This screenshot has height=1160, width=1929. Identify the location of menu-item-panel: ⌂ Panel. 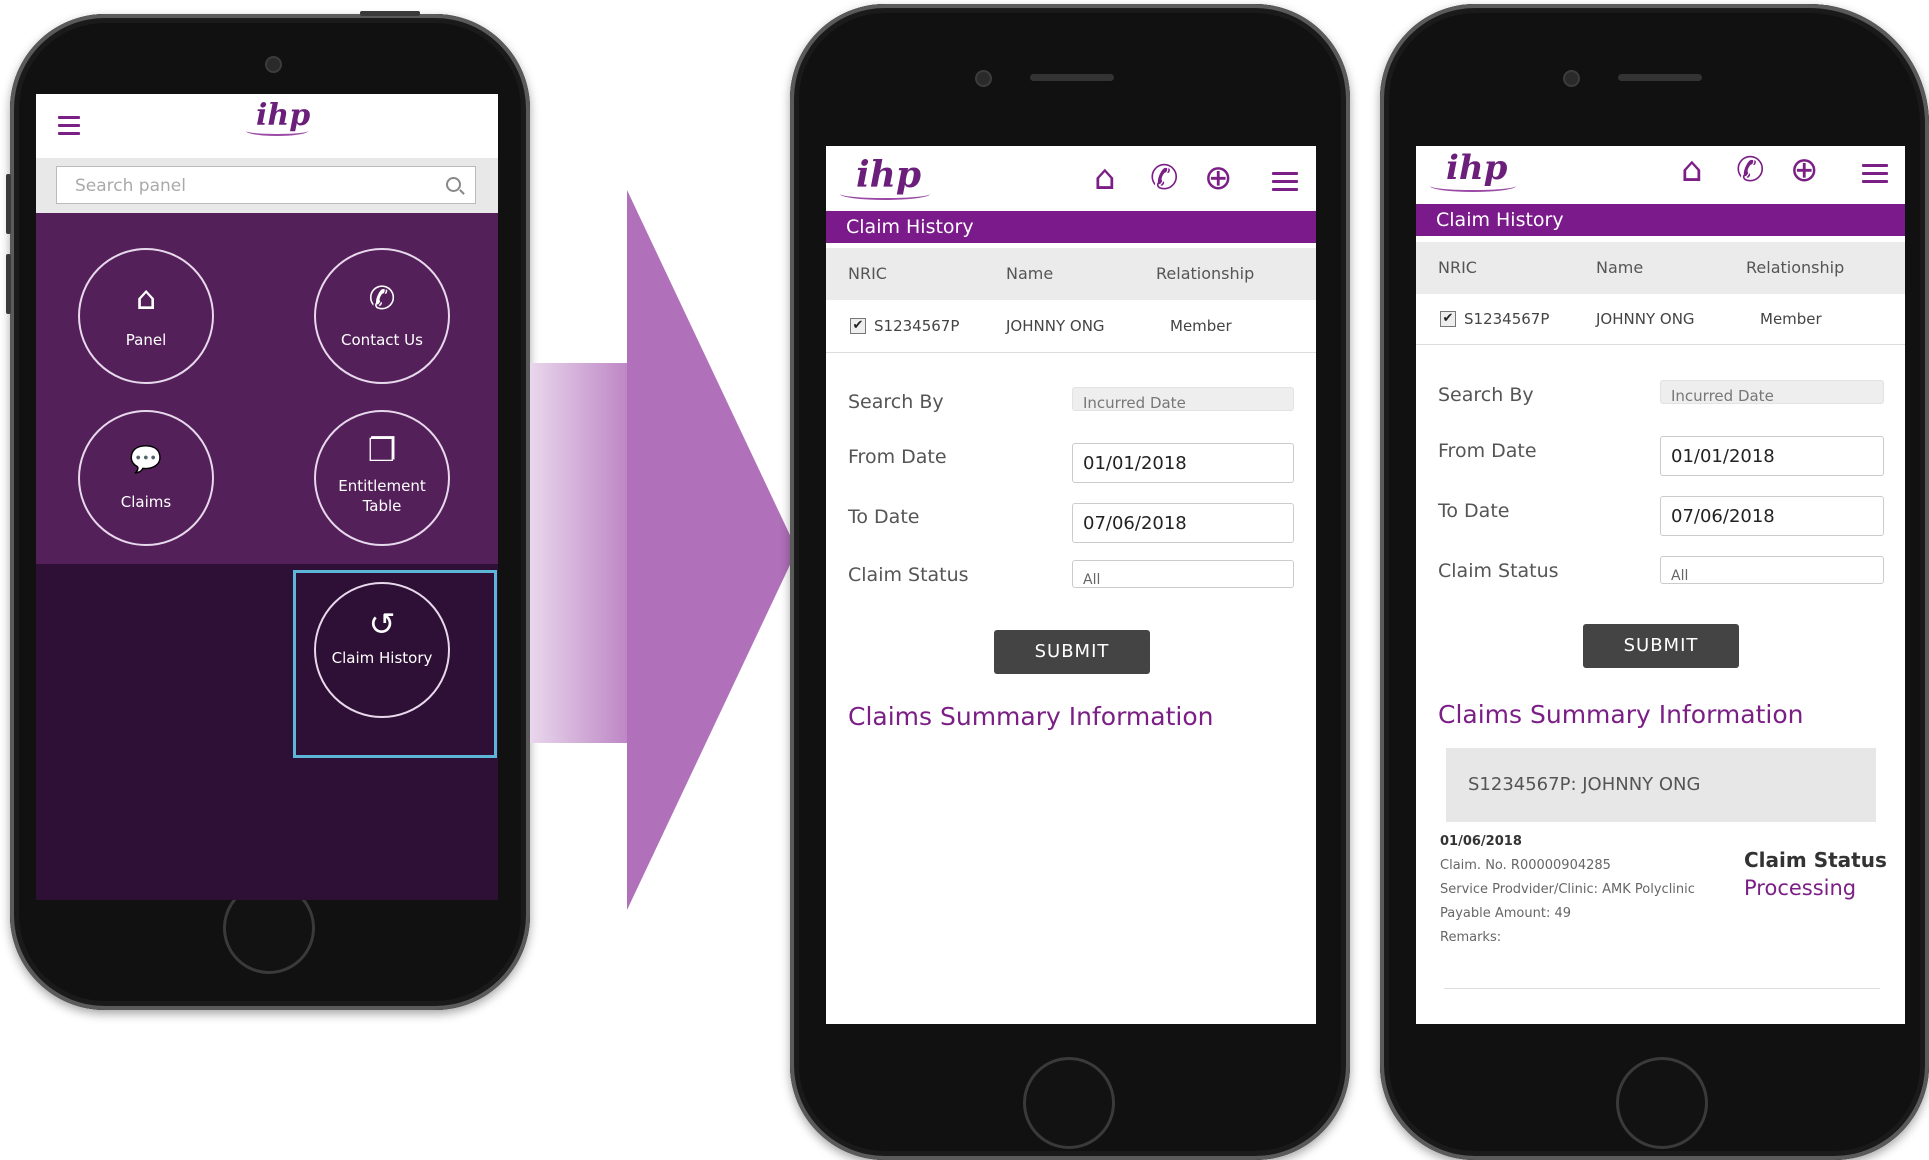
(146, 316).